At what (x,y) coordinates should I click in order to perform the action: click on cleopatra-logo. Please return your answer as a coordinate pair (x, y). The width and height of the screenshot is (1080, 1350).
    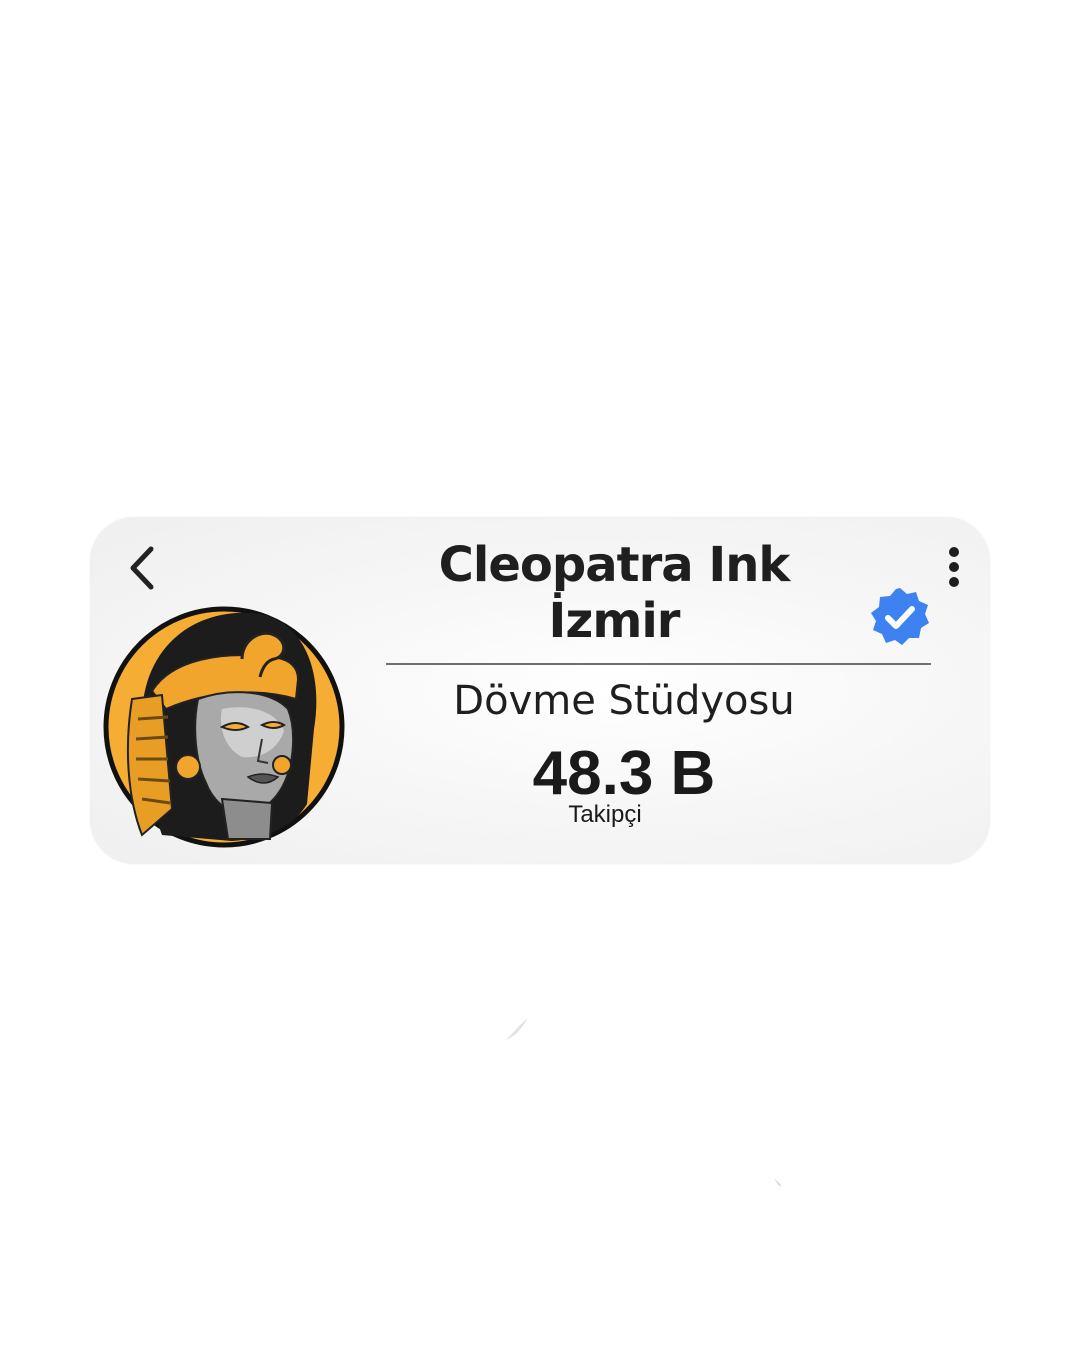
    Looking at the image, I should click on (224, 727).